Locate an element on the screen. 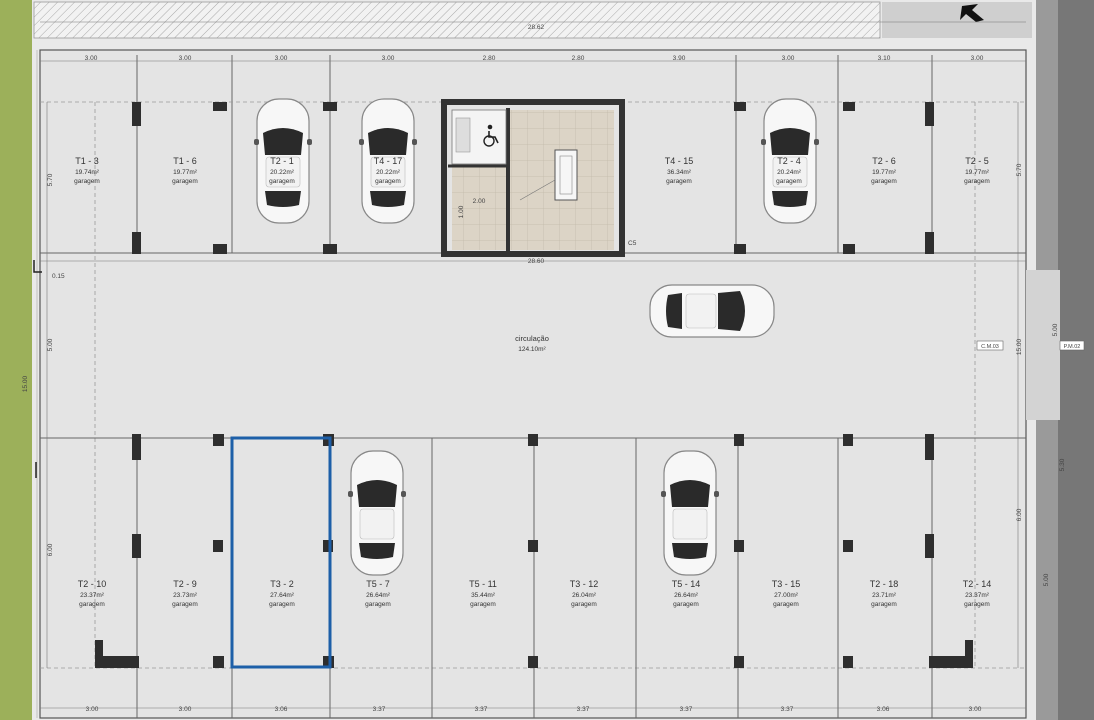 This screenshot has width=1094, height=720. spot-id: T4 - 17 is located at coordinates (388, 161).